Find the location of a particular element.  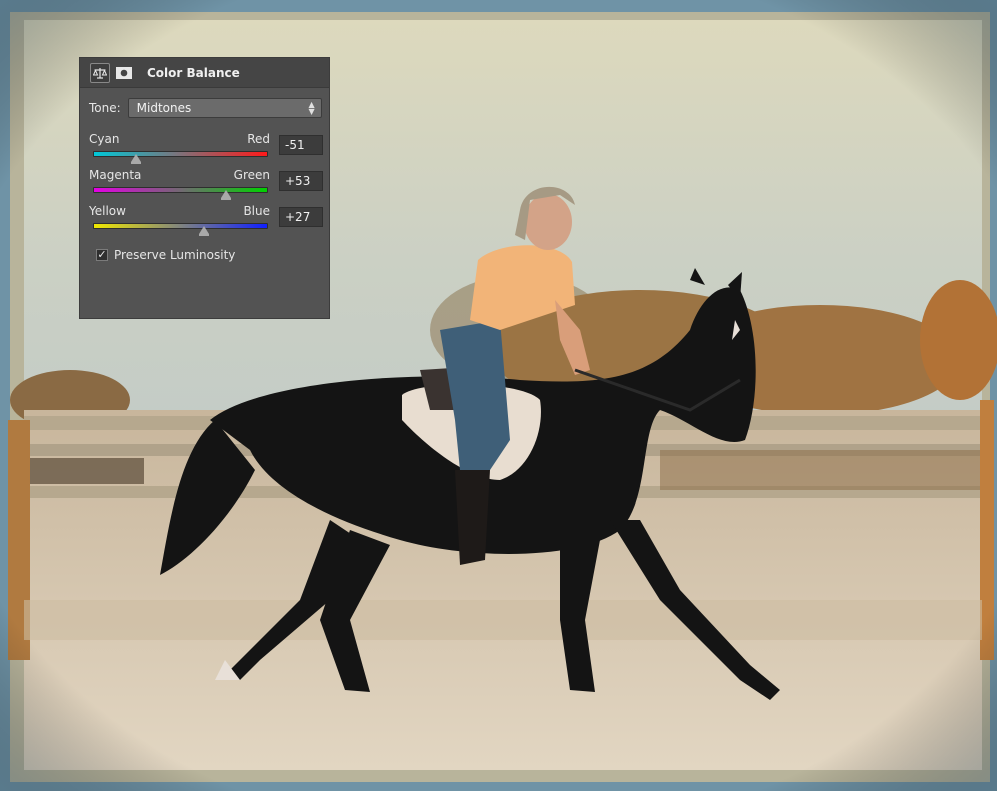

magenta-green-thumb is located at coordinates (226, 195).